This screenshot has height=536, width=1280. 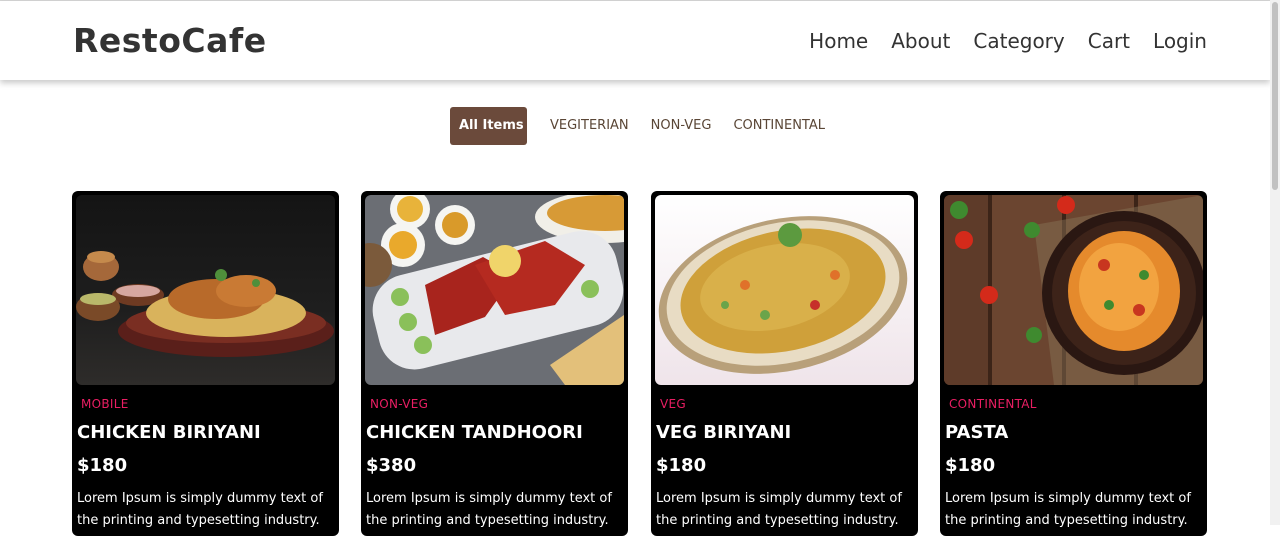 I want to click on pasta-image, so click(x=1073, y=290).